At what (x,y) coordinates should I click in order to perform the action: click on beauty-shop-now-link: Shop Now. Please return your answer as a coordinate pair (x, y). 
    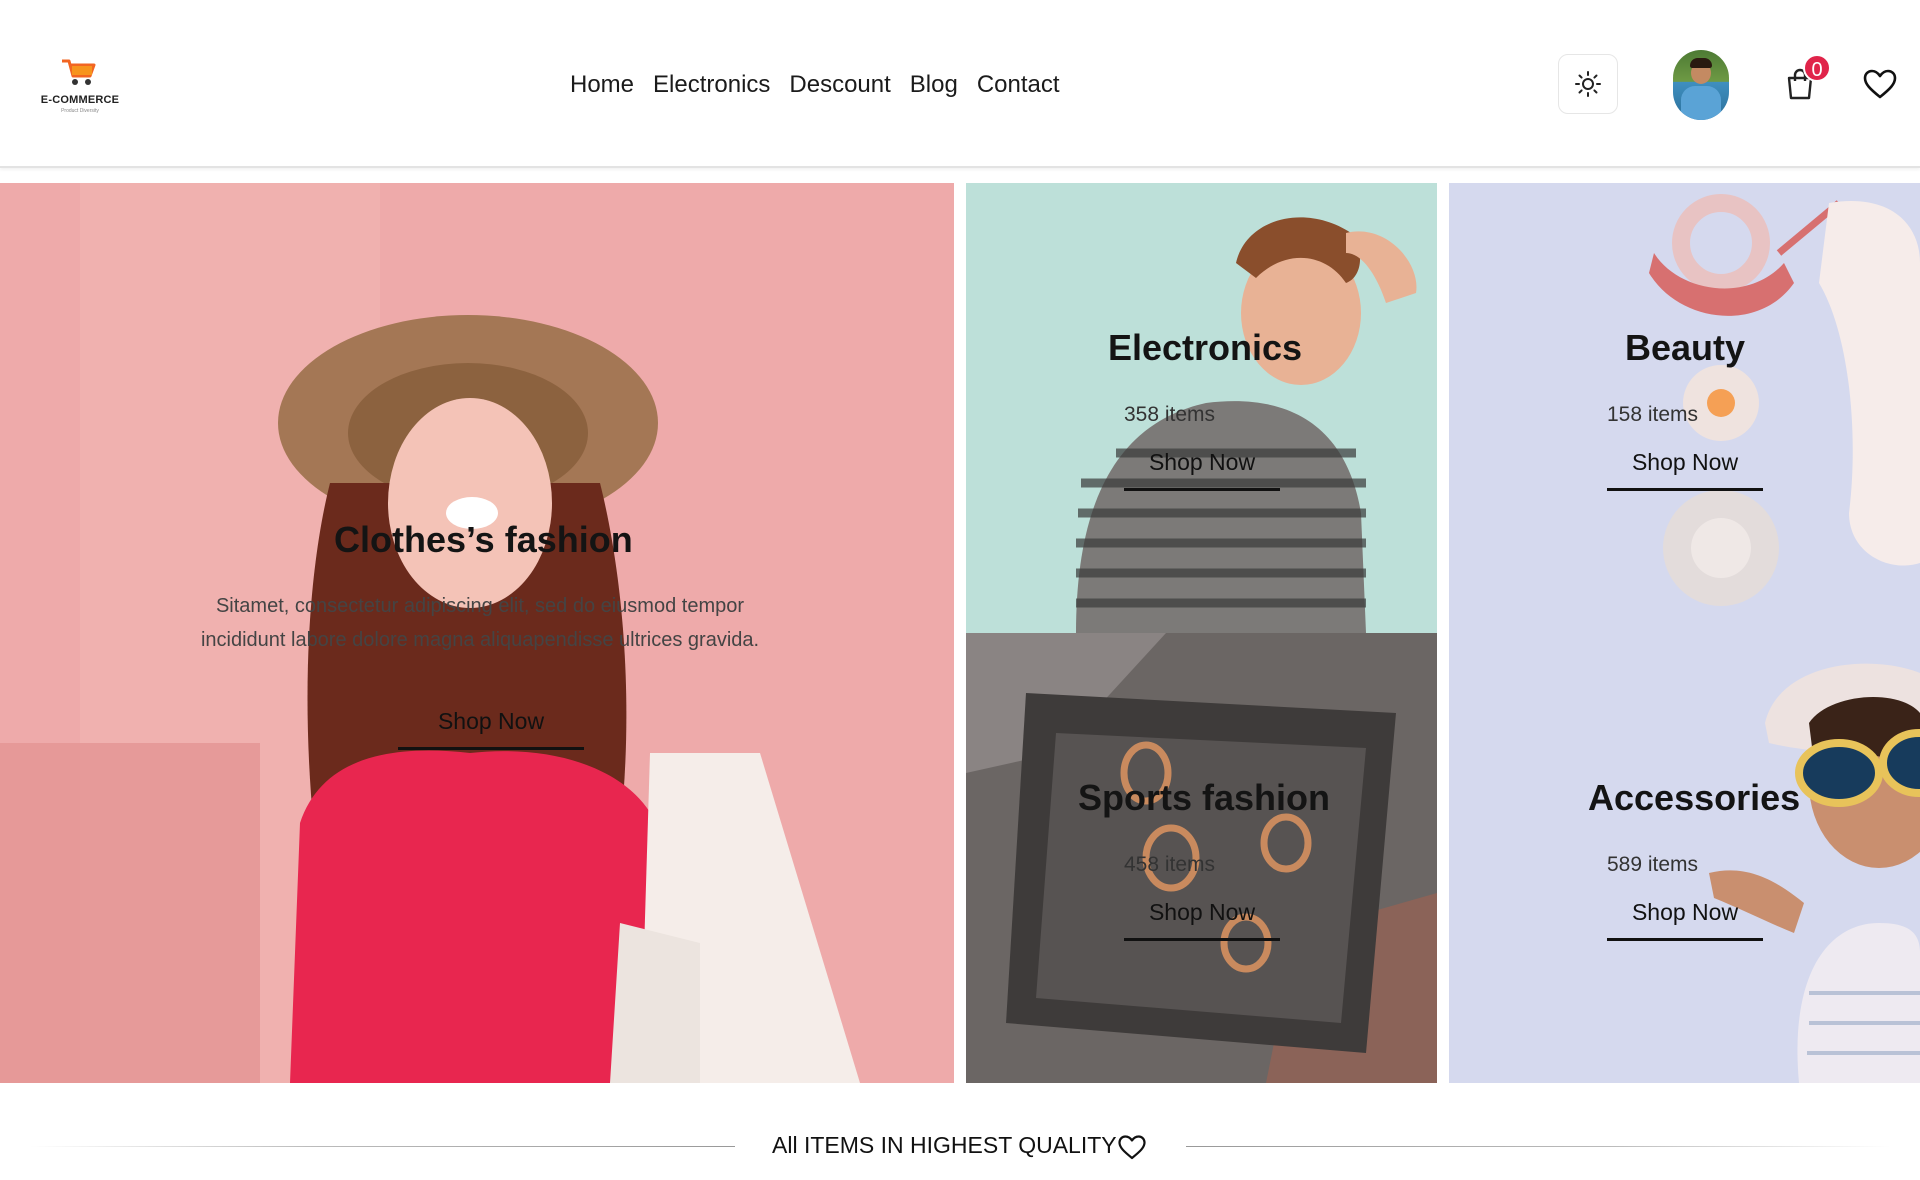
    Looking at the image, I should click on (1685, 470).